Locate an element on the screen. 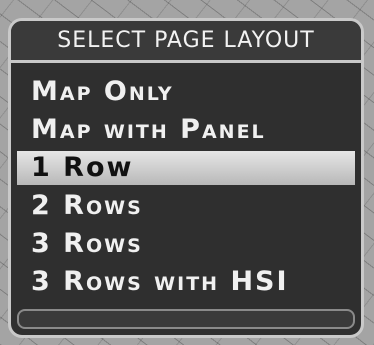 This screenshot has height=345, width=374. menu-item-map-with-panel: Map with Panel is located at coordinates (186, 130).